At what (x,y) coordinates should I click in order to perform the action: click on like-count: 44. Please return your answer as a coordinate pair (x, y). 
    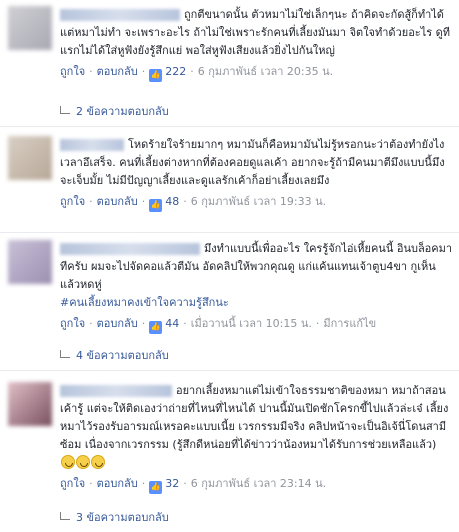
    Looking at the image, I should click on (172, 323).